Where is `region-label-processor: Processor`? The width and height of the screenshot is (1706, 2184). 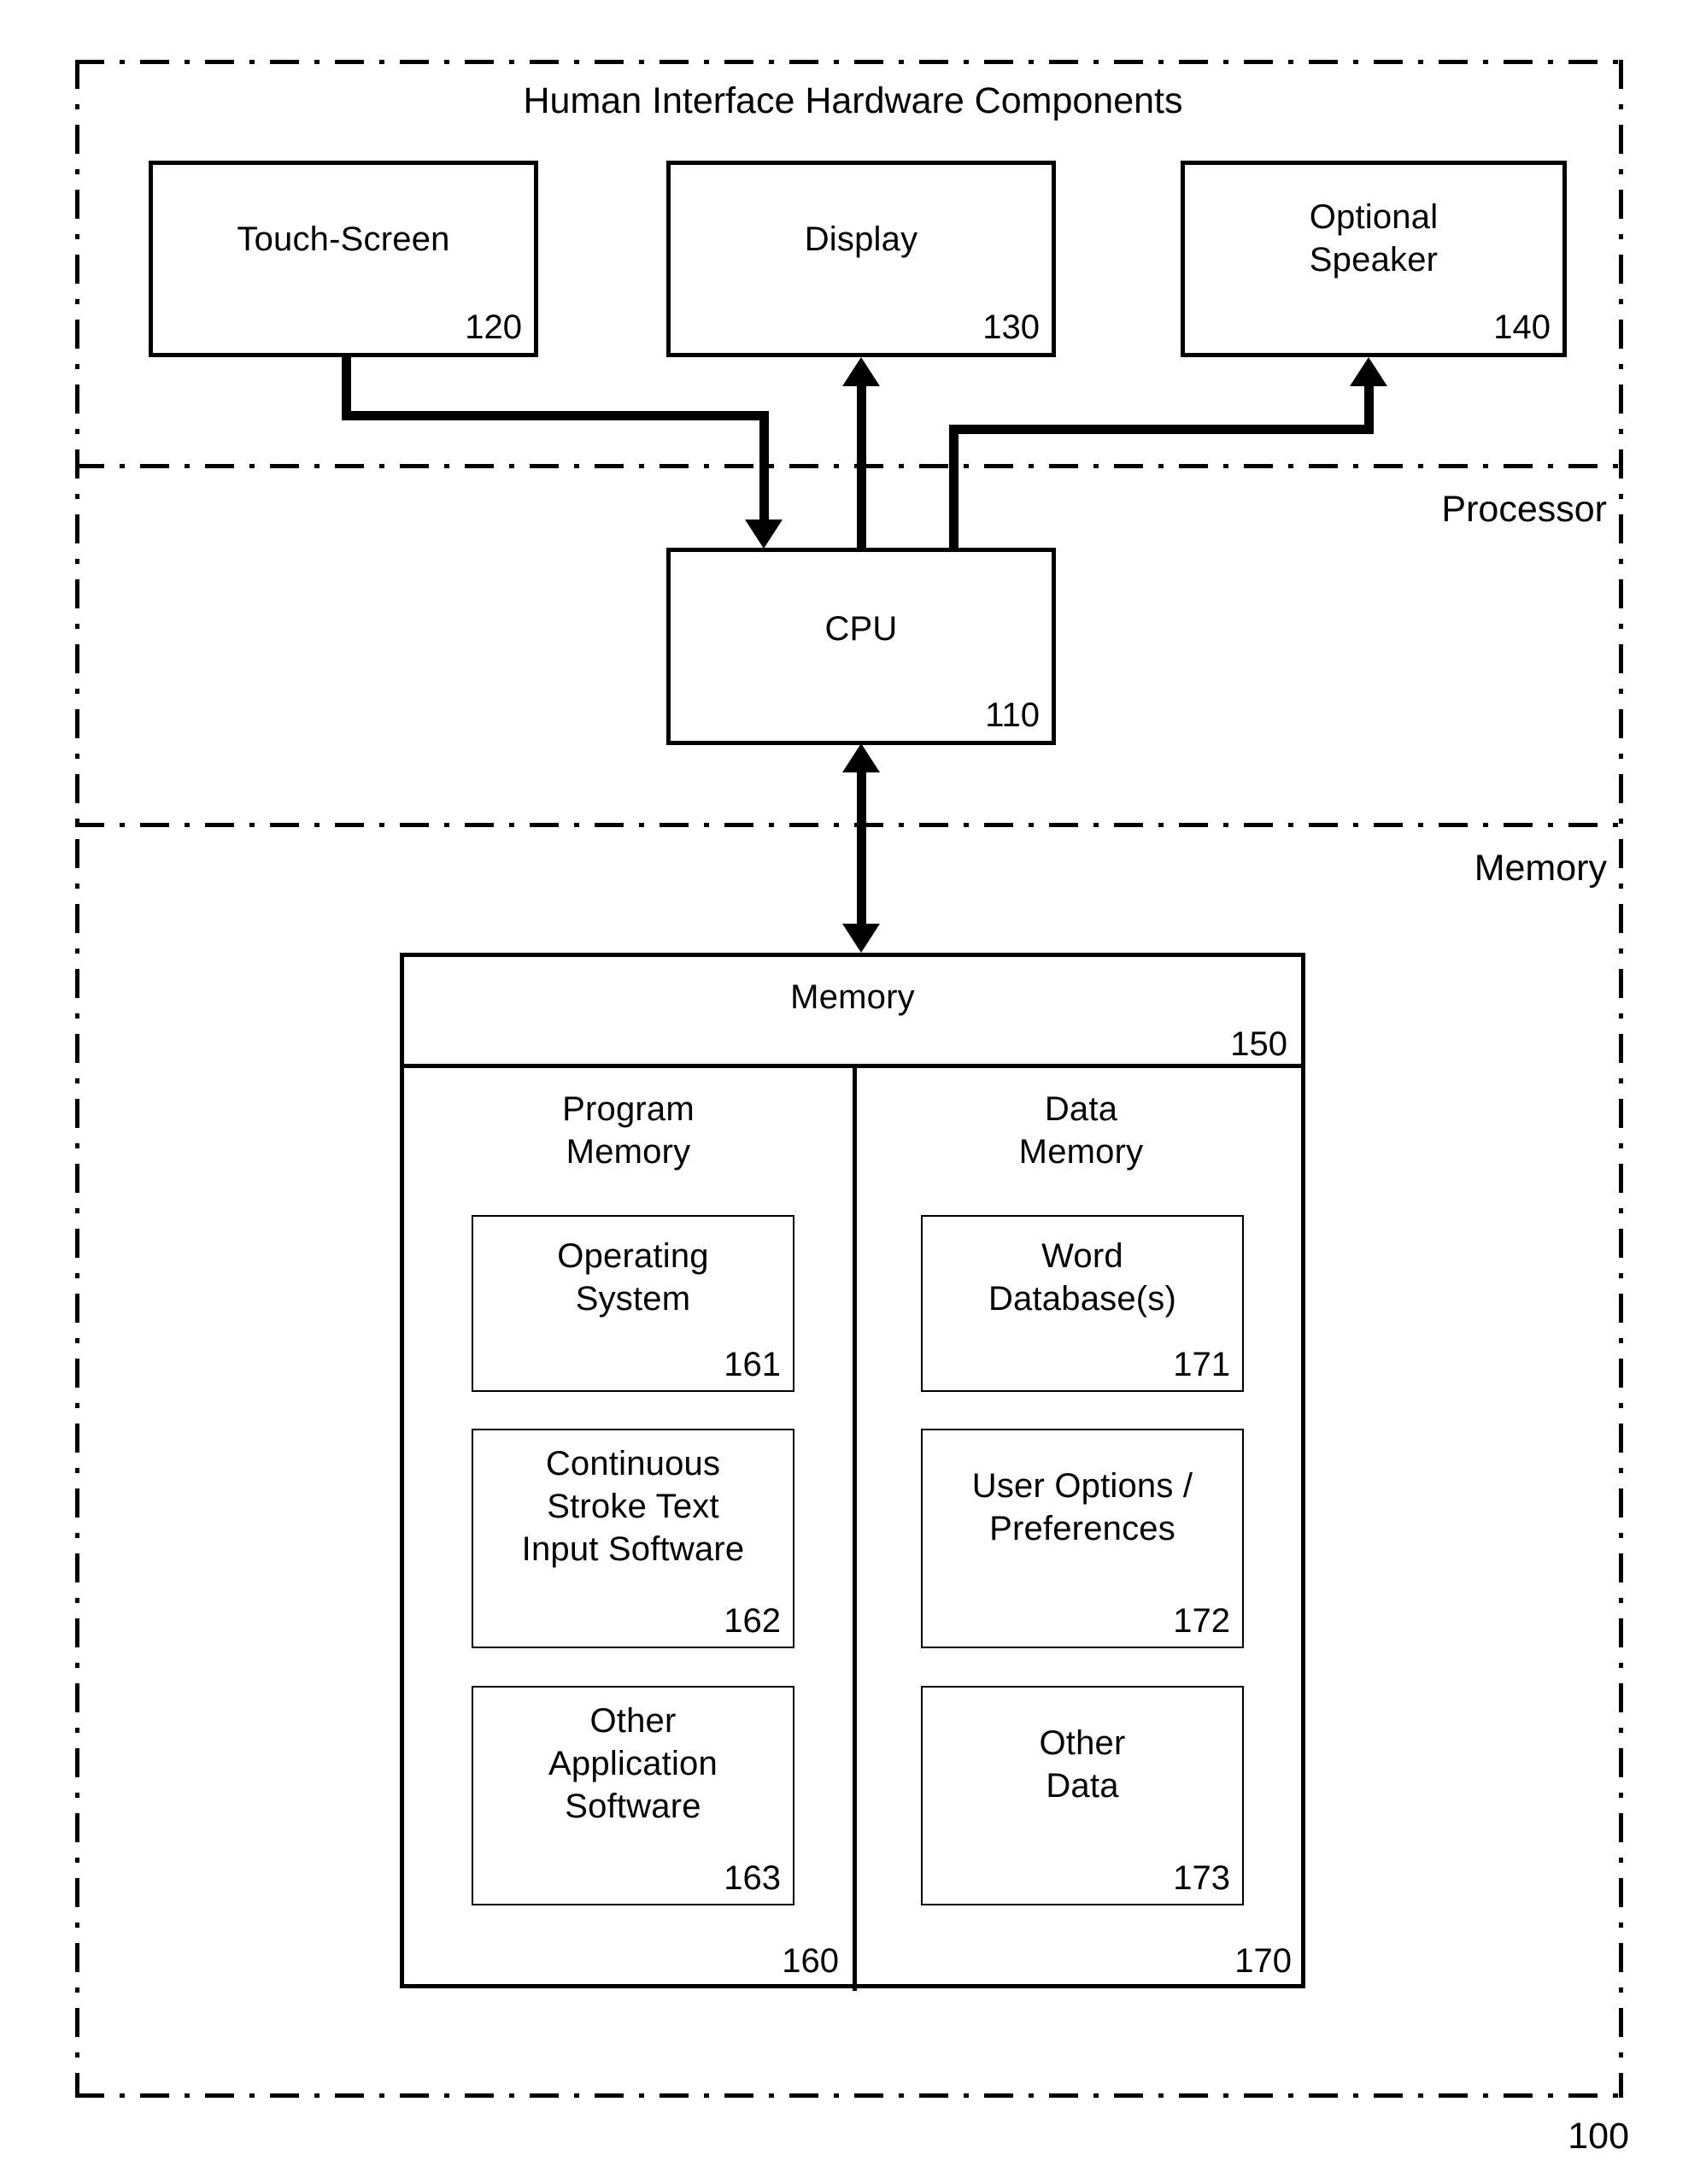 region-label-processor: Processor is located at coordinates (1524, 509).